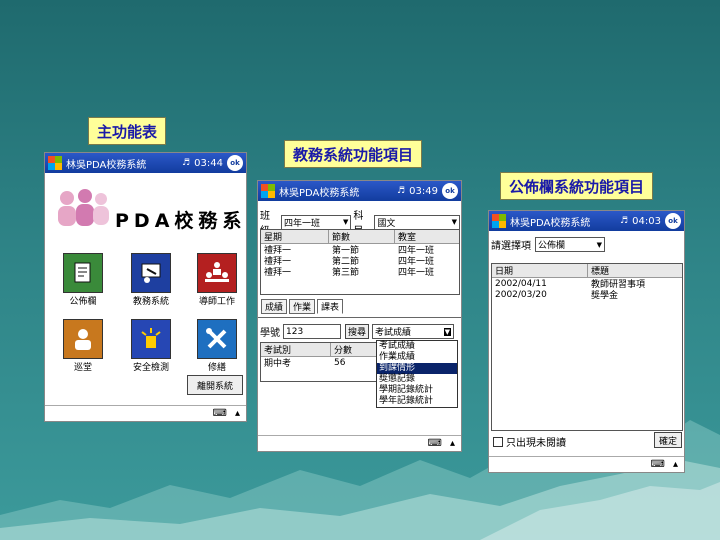 The height and width of the screenshot is (540, 720). What do you see at coordinates (301, 223) in the screenshot?
I see `class-value: 四年一班` at bounding box center [301, 223].